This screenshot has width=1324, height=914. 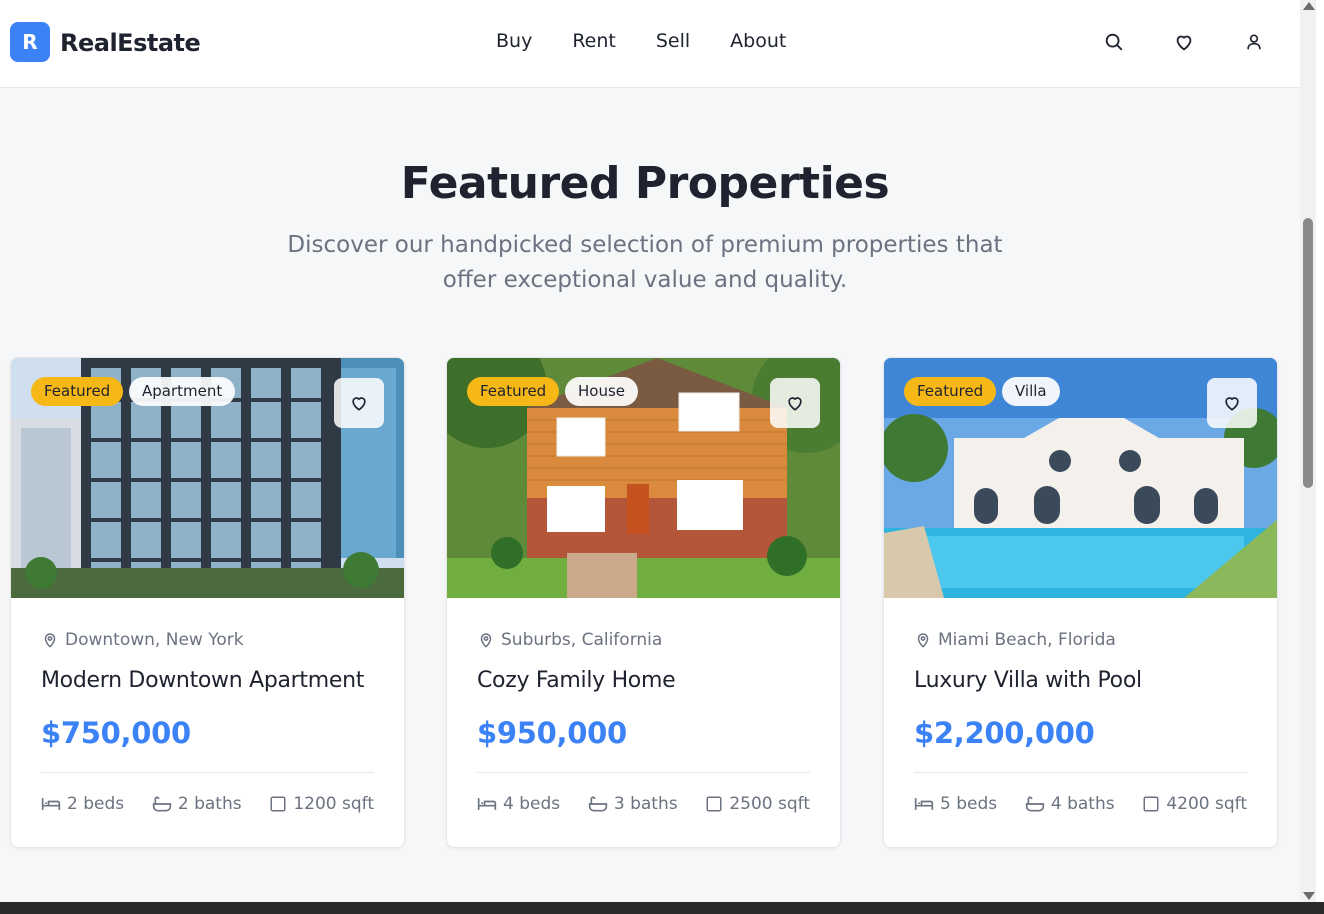 What do you see at coordinates (202, 680) in the screenshot?
I see `property-name: Modern Downtown Apartment` at bounding box center [202, 680].